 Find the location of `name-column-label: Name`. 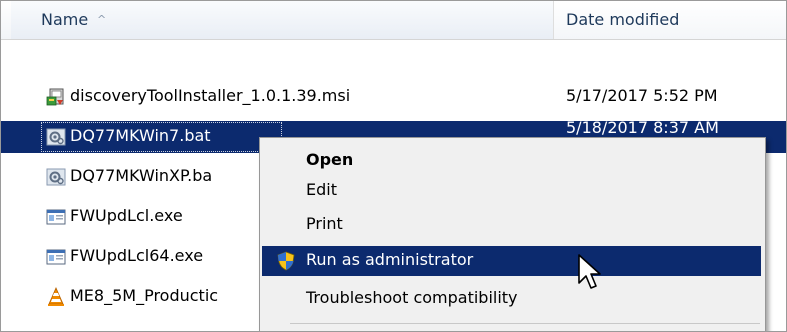

name-column-label: Name is located at coordinates (65, 19).